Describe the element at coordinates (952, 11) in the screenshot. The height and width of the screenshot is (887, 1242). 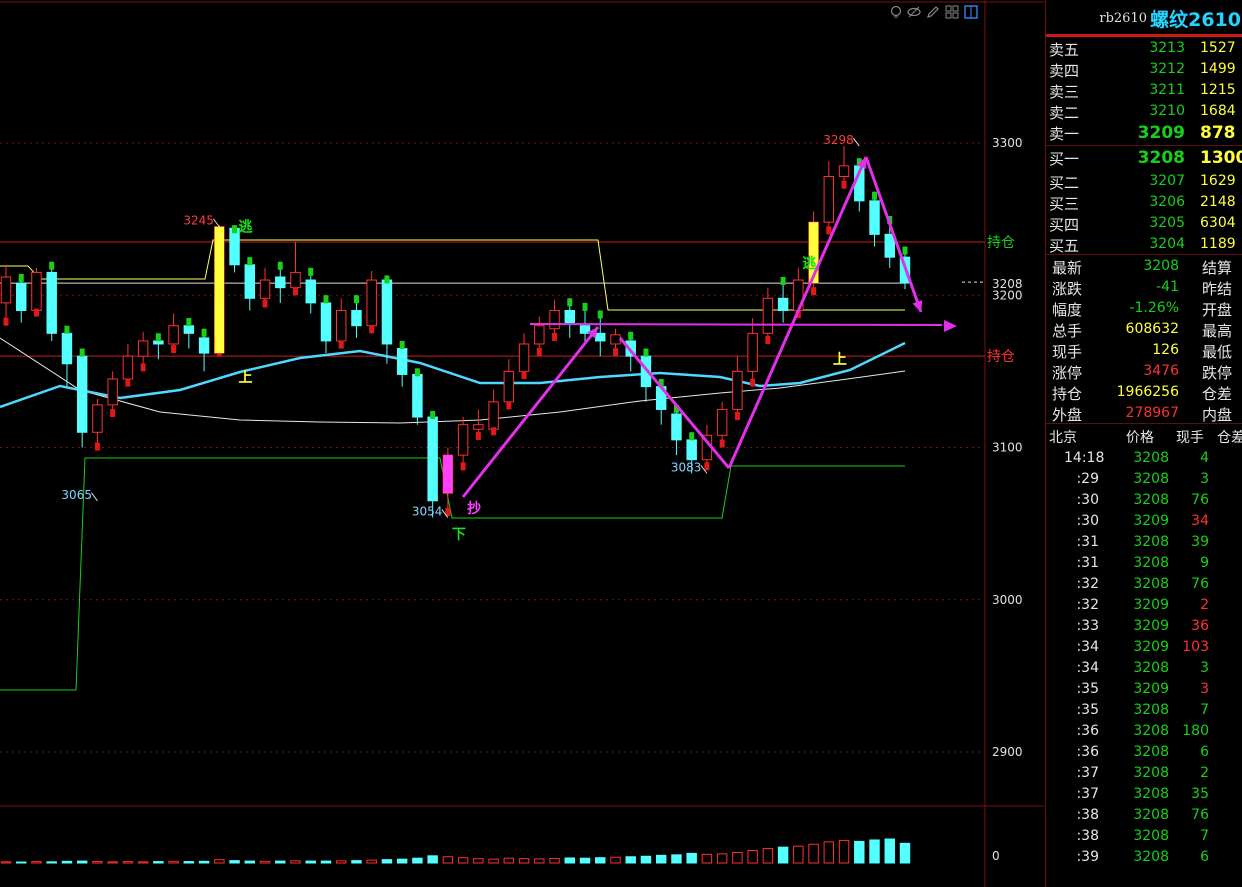
I see `grid-icon` at that location.